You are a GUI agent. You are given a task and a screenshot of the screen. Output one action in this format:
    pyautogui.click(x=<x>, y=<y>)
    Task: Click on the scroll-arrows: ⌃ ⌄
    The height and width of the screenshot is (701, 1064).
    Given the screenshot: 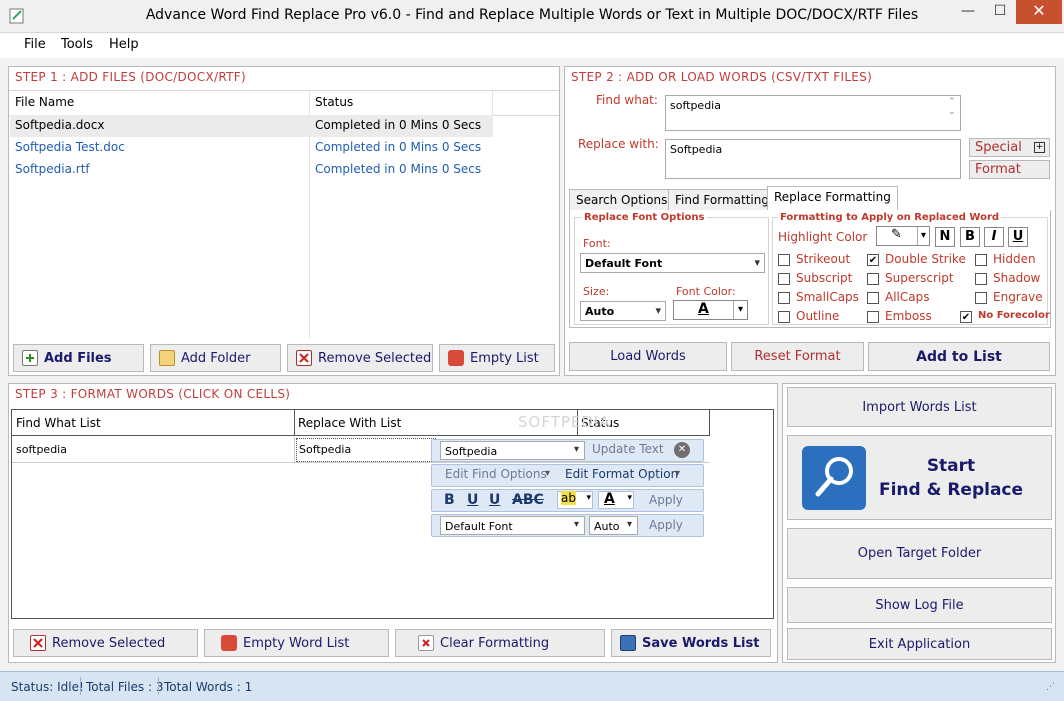 What is the action you would take?
    pyautogui.click(x=952, y=107)
    